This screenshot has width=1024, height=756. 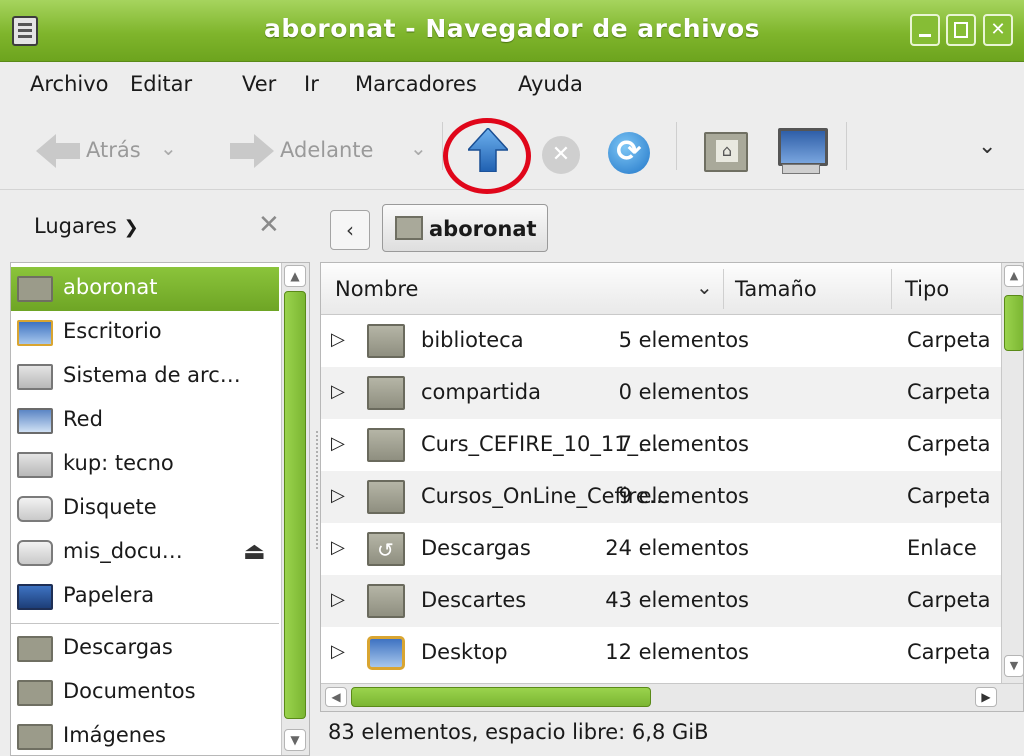 I want to click on menu-marcadores: Marcadores, so click(x=416, y=84).